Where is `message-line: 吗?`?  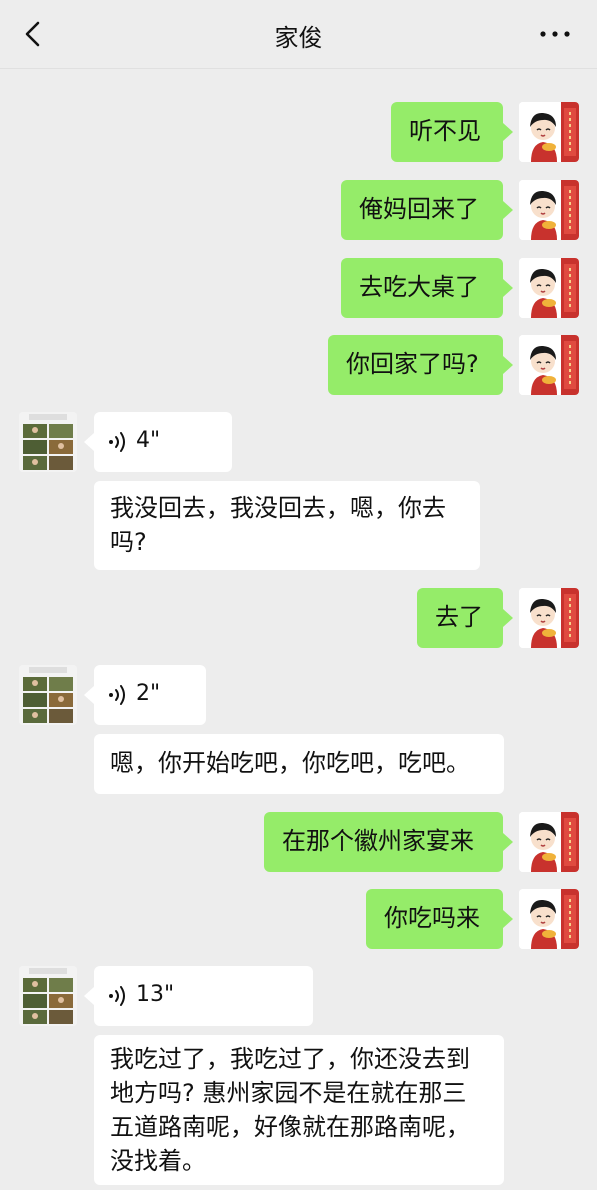
message-line: 吗? is located at coordinates (128, 542).